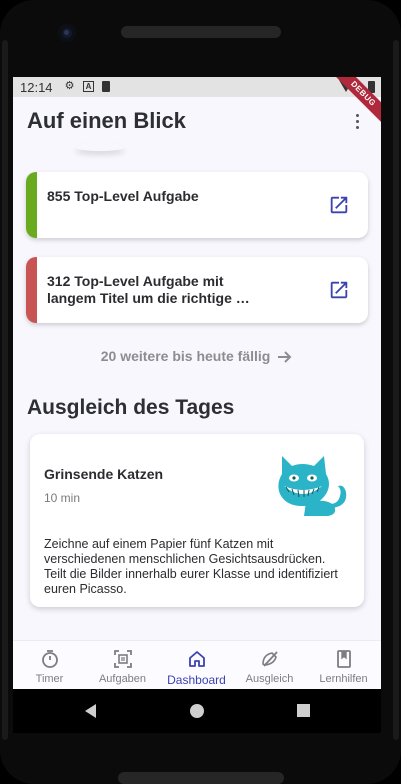  I want to click on timer-icon, so click(50, 659).